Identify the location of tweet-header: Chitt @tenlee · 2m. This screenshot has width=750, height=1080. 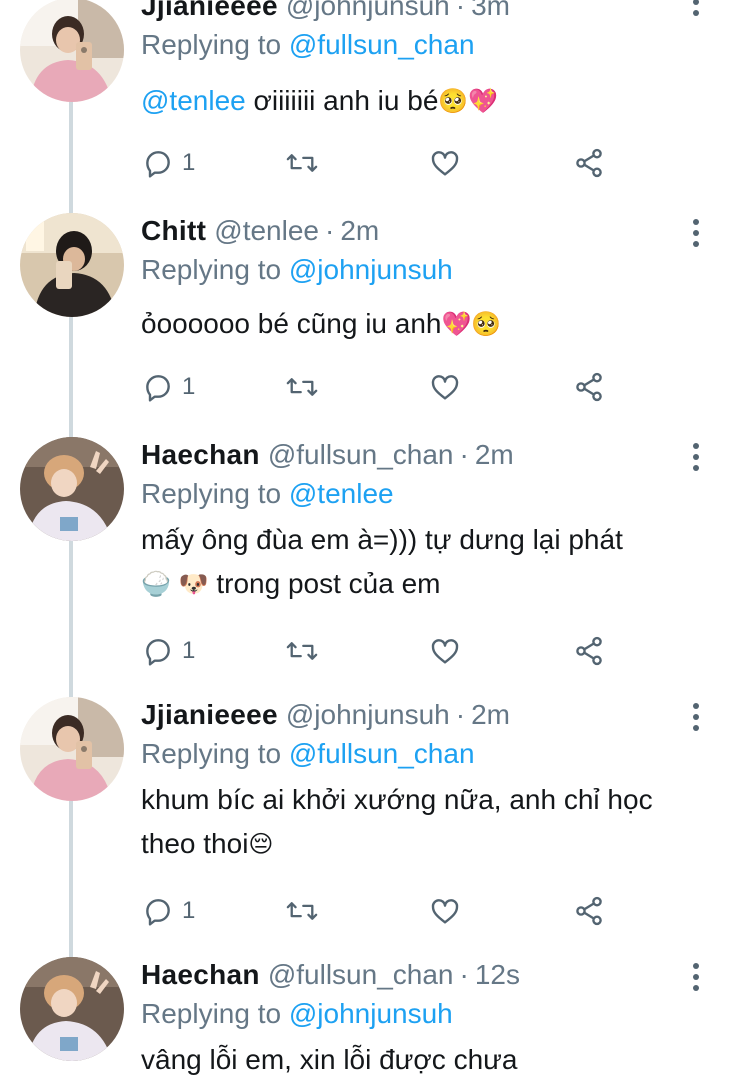
(260, 231).